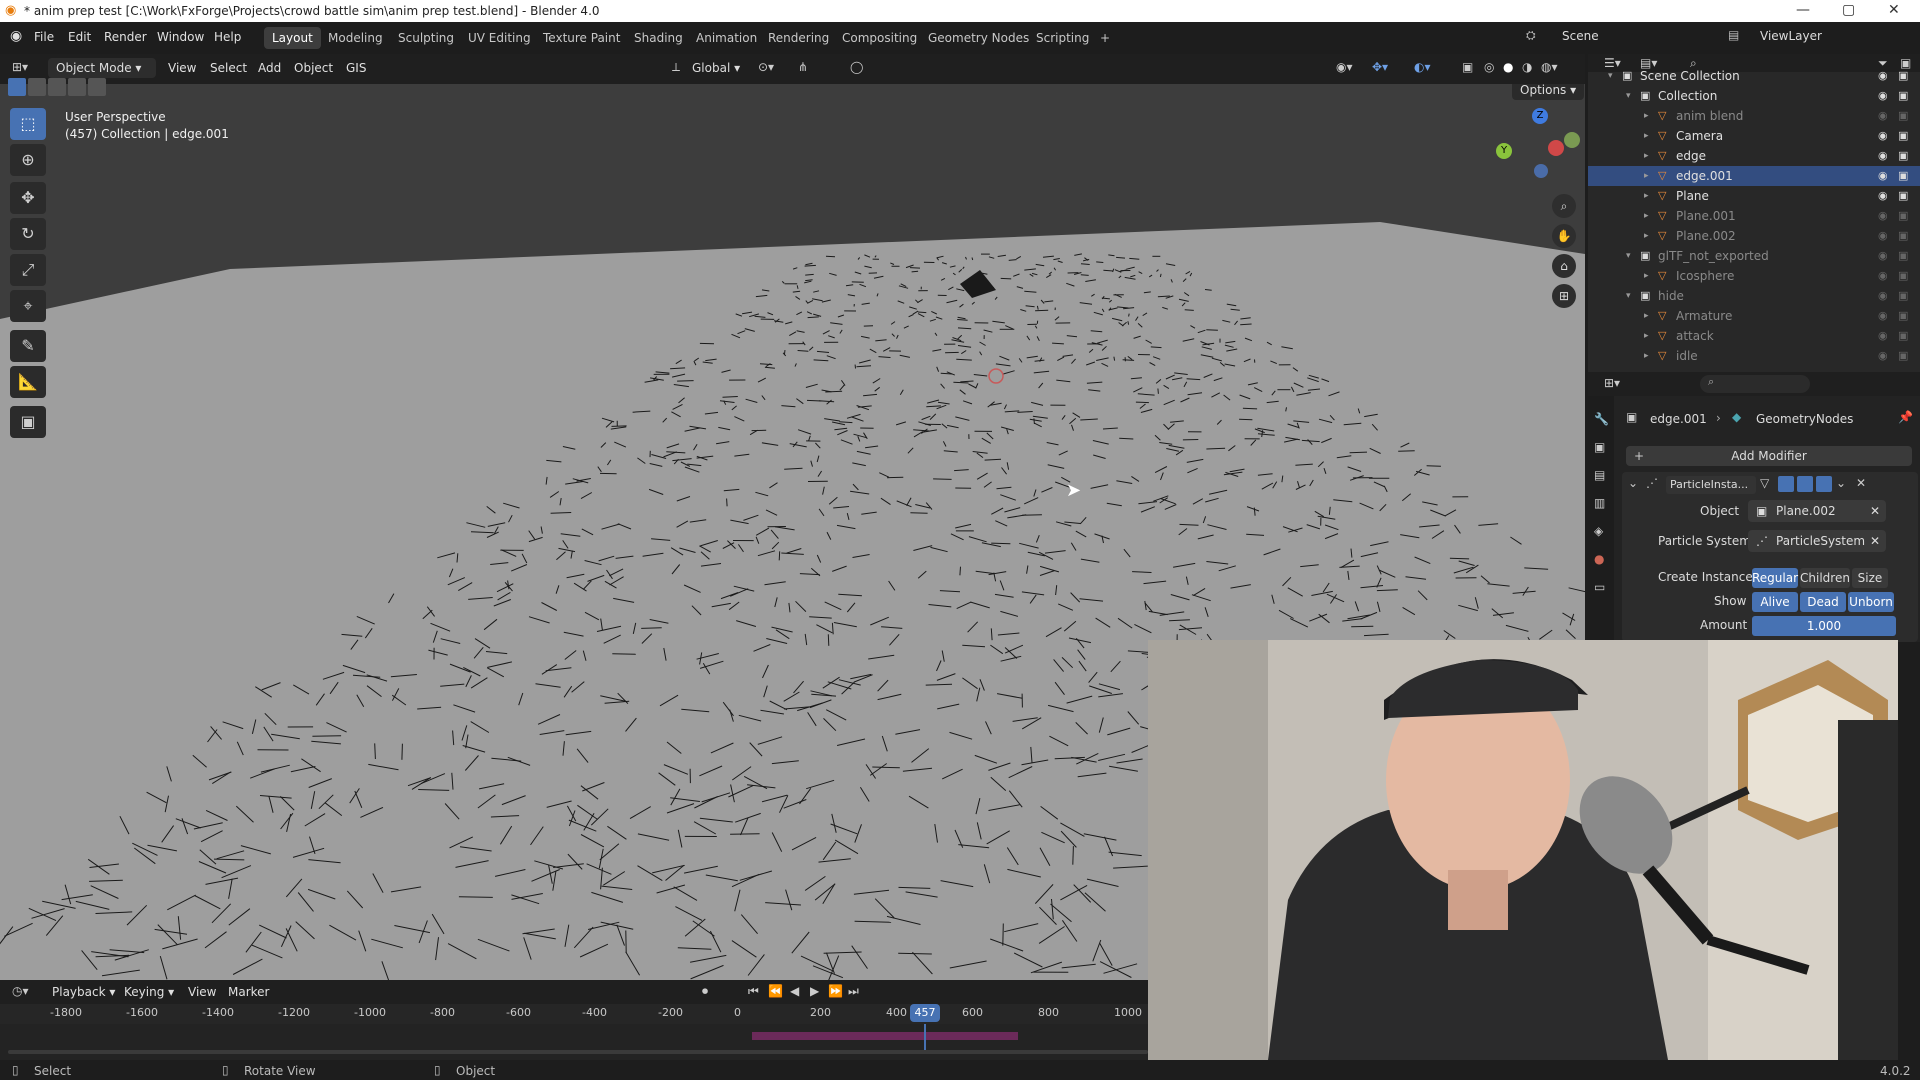 The width and height of the screenshot is (1920, 1080). Describe the element at coordinates (292, 38) in the screenshot. I see `tab-layout: Layout` at that location.